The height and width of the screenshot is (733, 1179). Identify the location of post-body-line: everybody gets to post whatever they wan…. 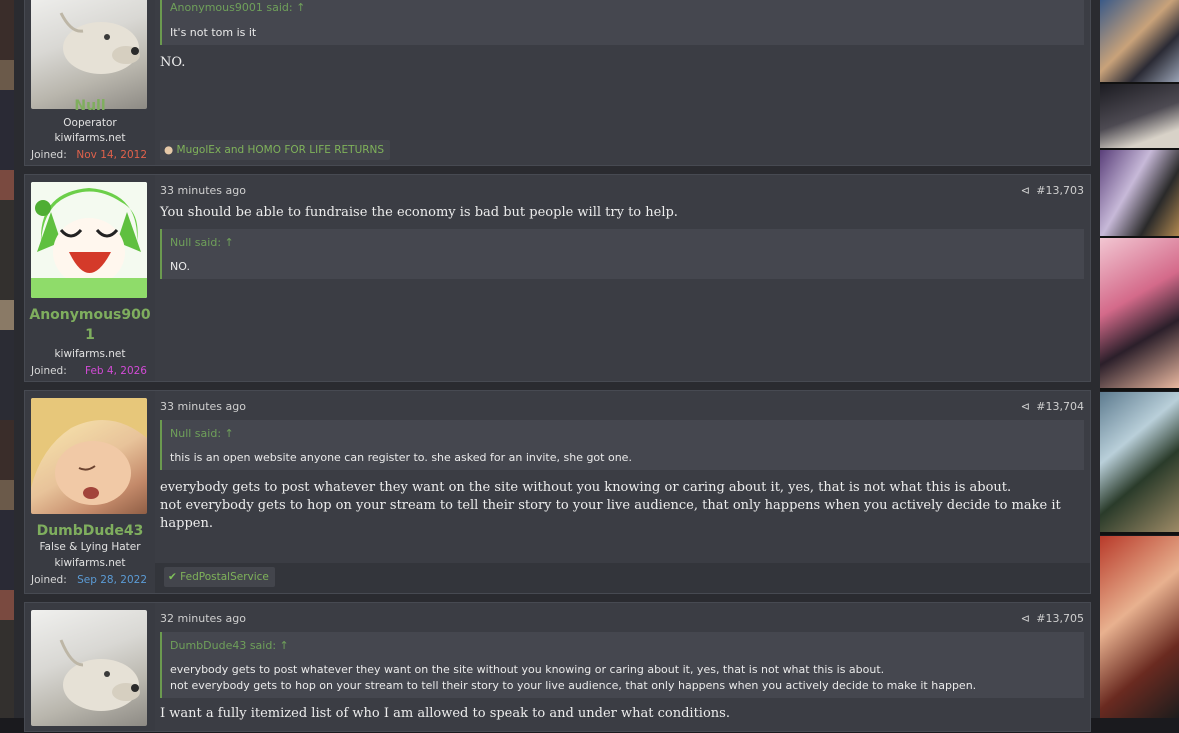
(586, 487).